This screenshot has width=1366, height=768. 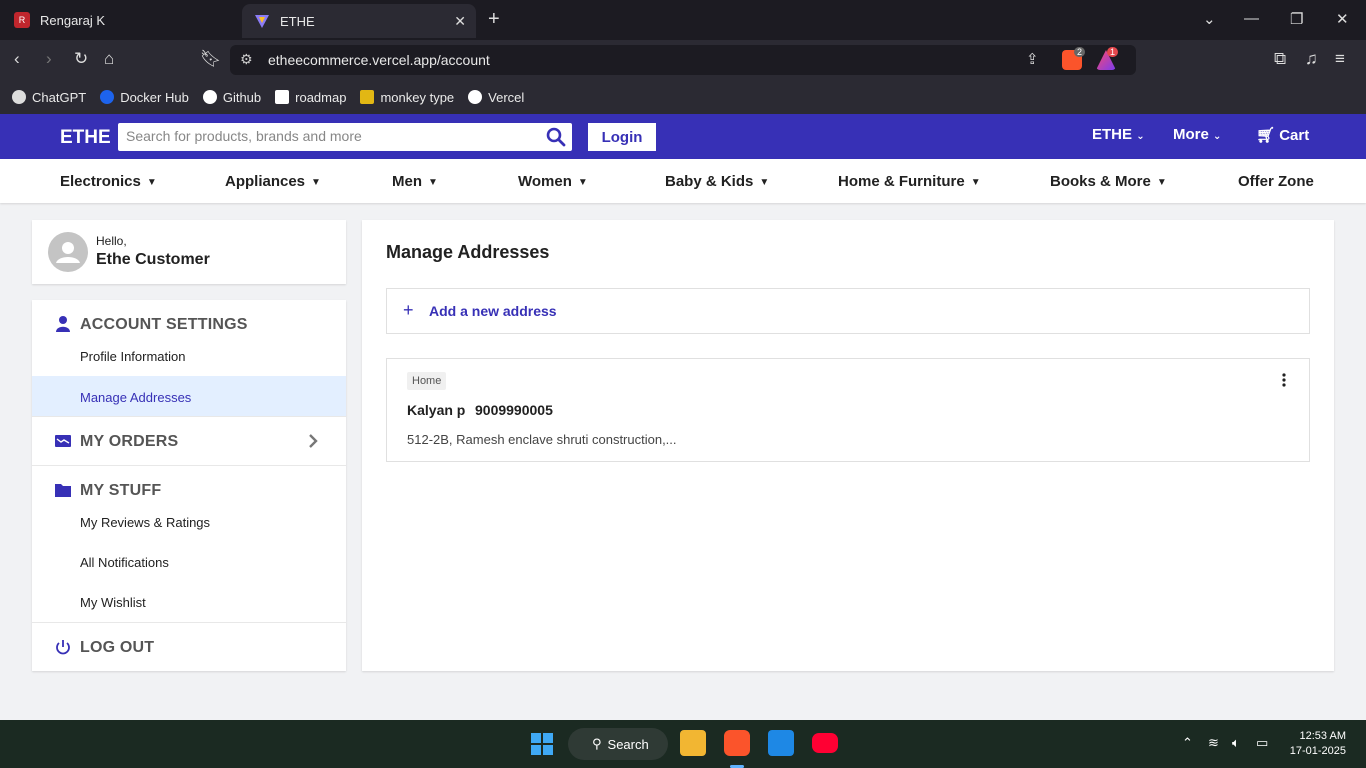 I want to click on bookmark-label: roadmap, so click(x=321, y=97).